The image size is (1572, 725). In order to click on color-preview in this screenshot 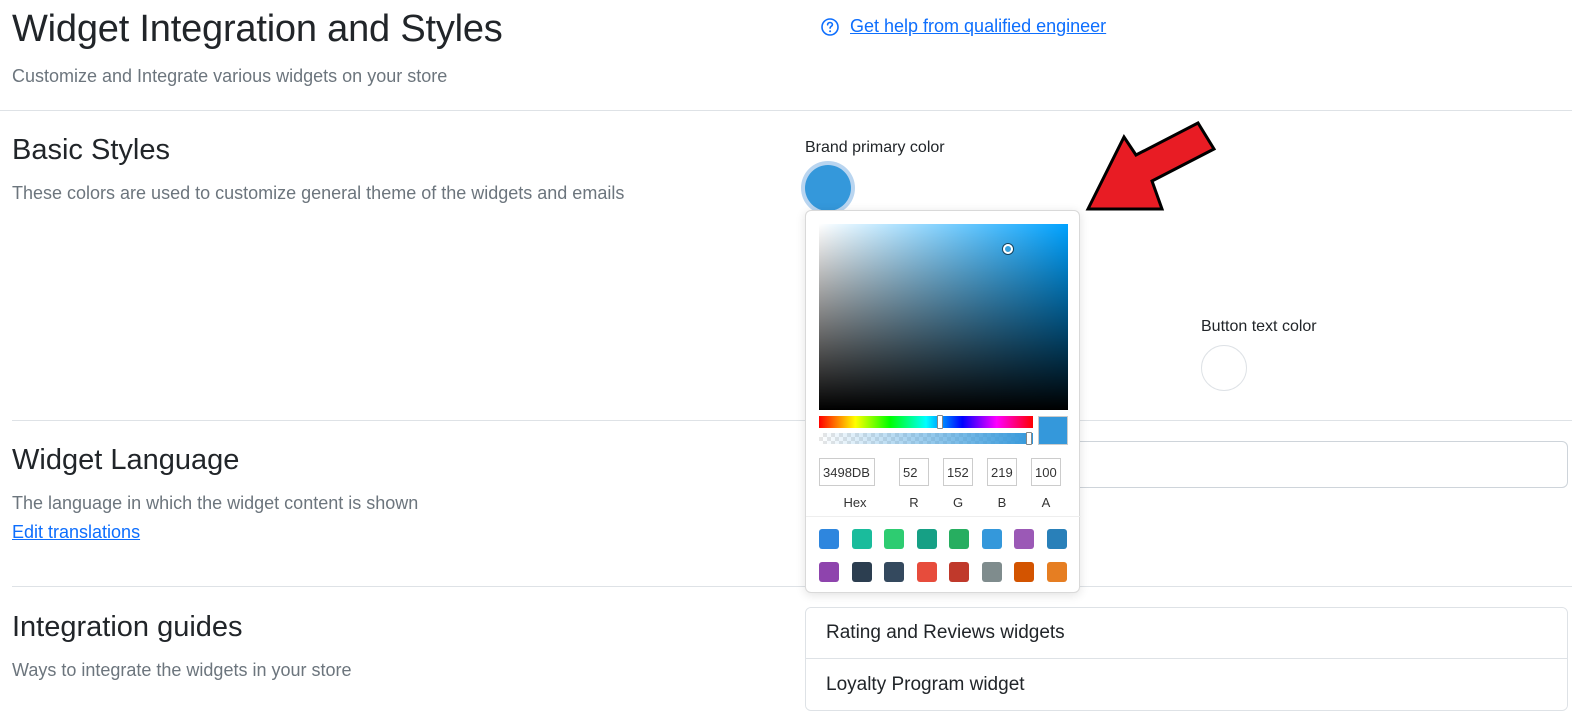, I will do `click(1053, 430)`.